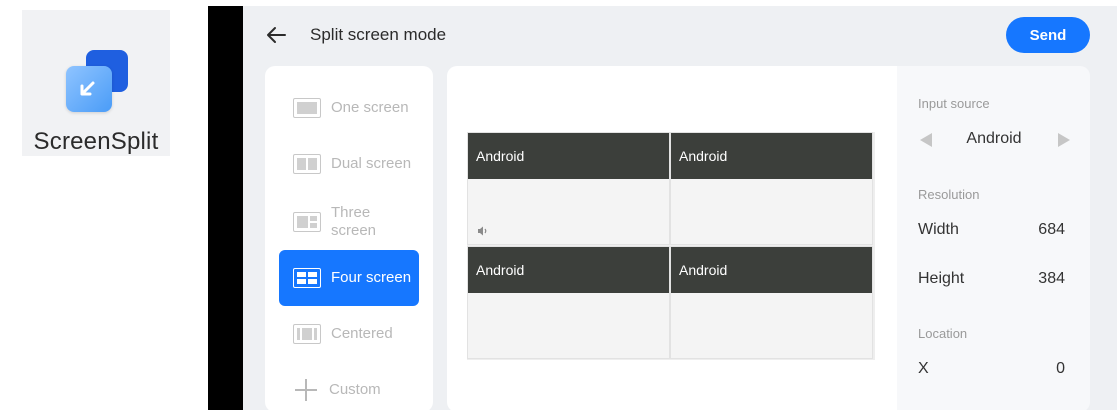 This screenshot has width=1117, height=410. I want to click on device-bezel, so click(225, 208).